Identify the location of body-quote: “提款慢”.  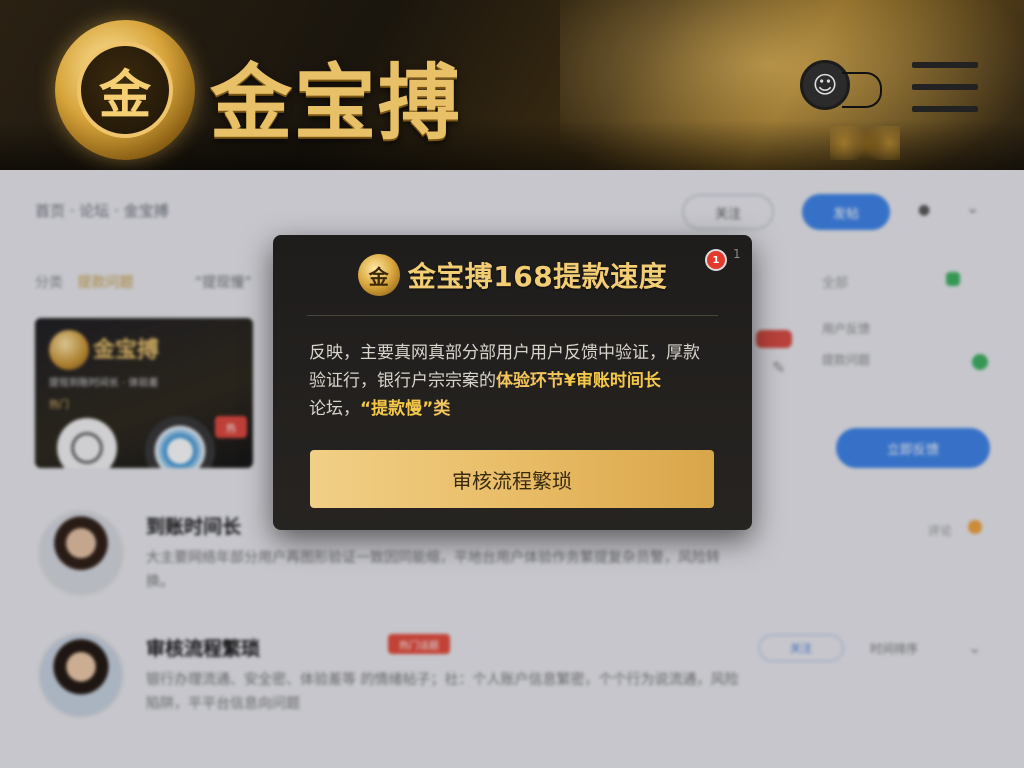
(397, 409).